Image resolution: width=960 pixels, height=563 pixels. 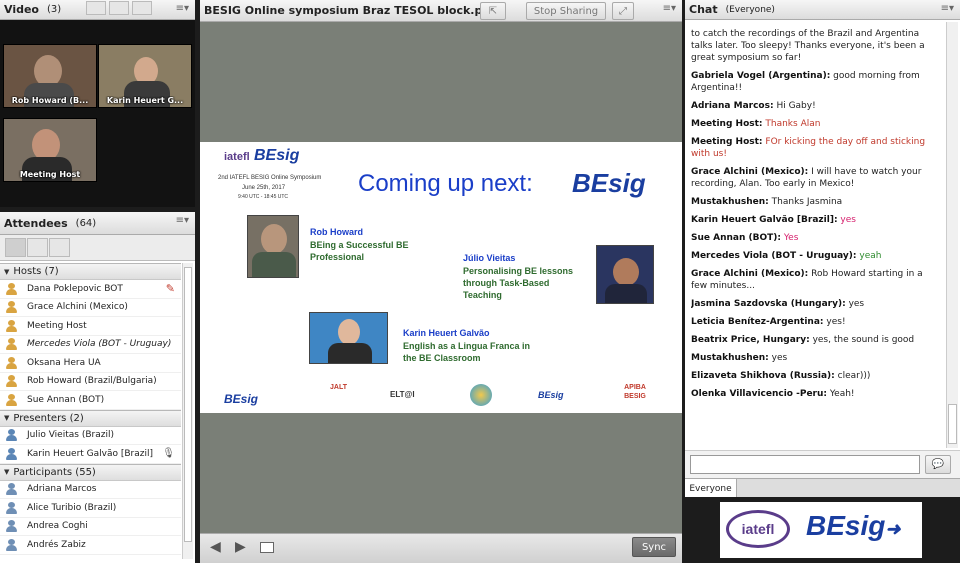 I want to click on chat-sender: Karin Heuert Galvão [Brazil]:, so click(x=764, y=220).